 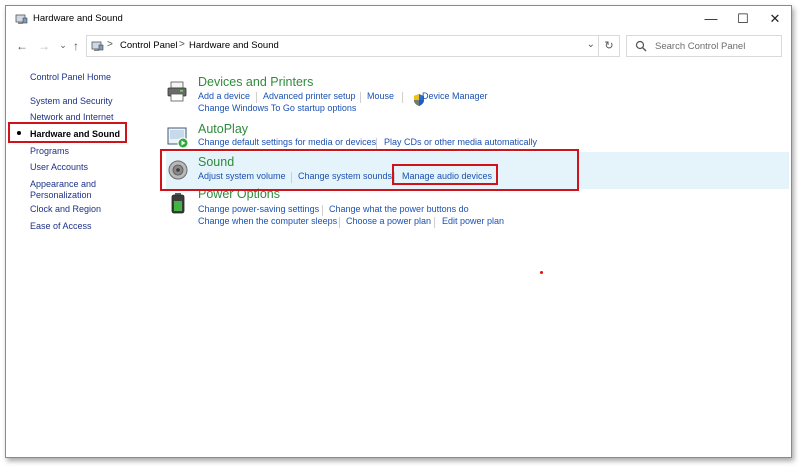 I want to click on address-dropdown-button: ⌄, so click(x=591, y=44).